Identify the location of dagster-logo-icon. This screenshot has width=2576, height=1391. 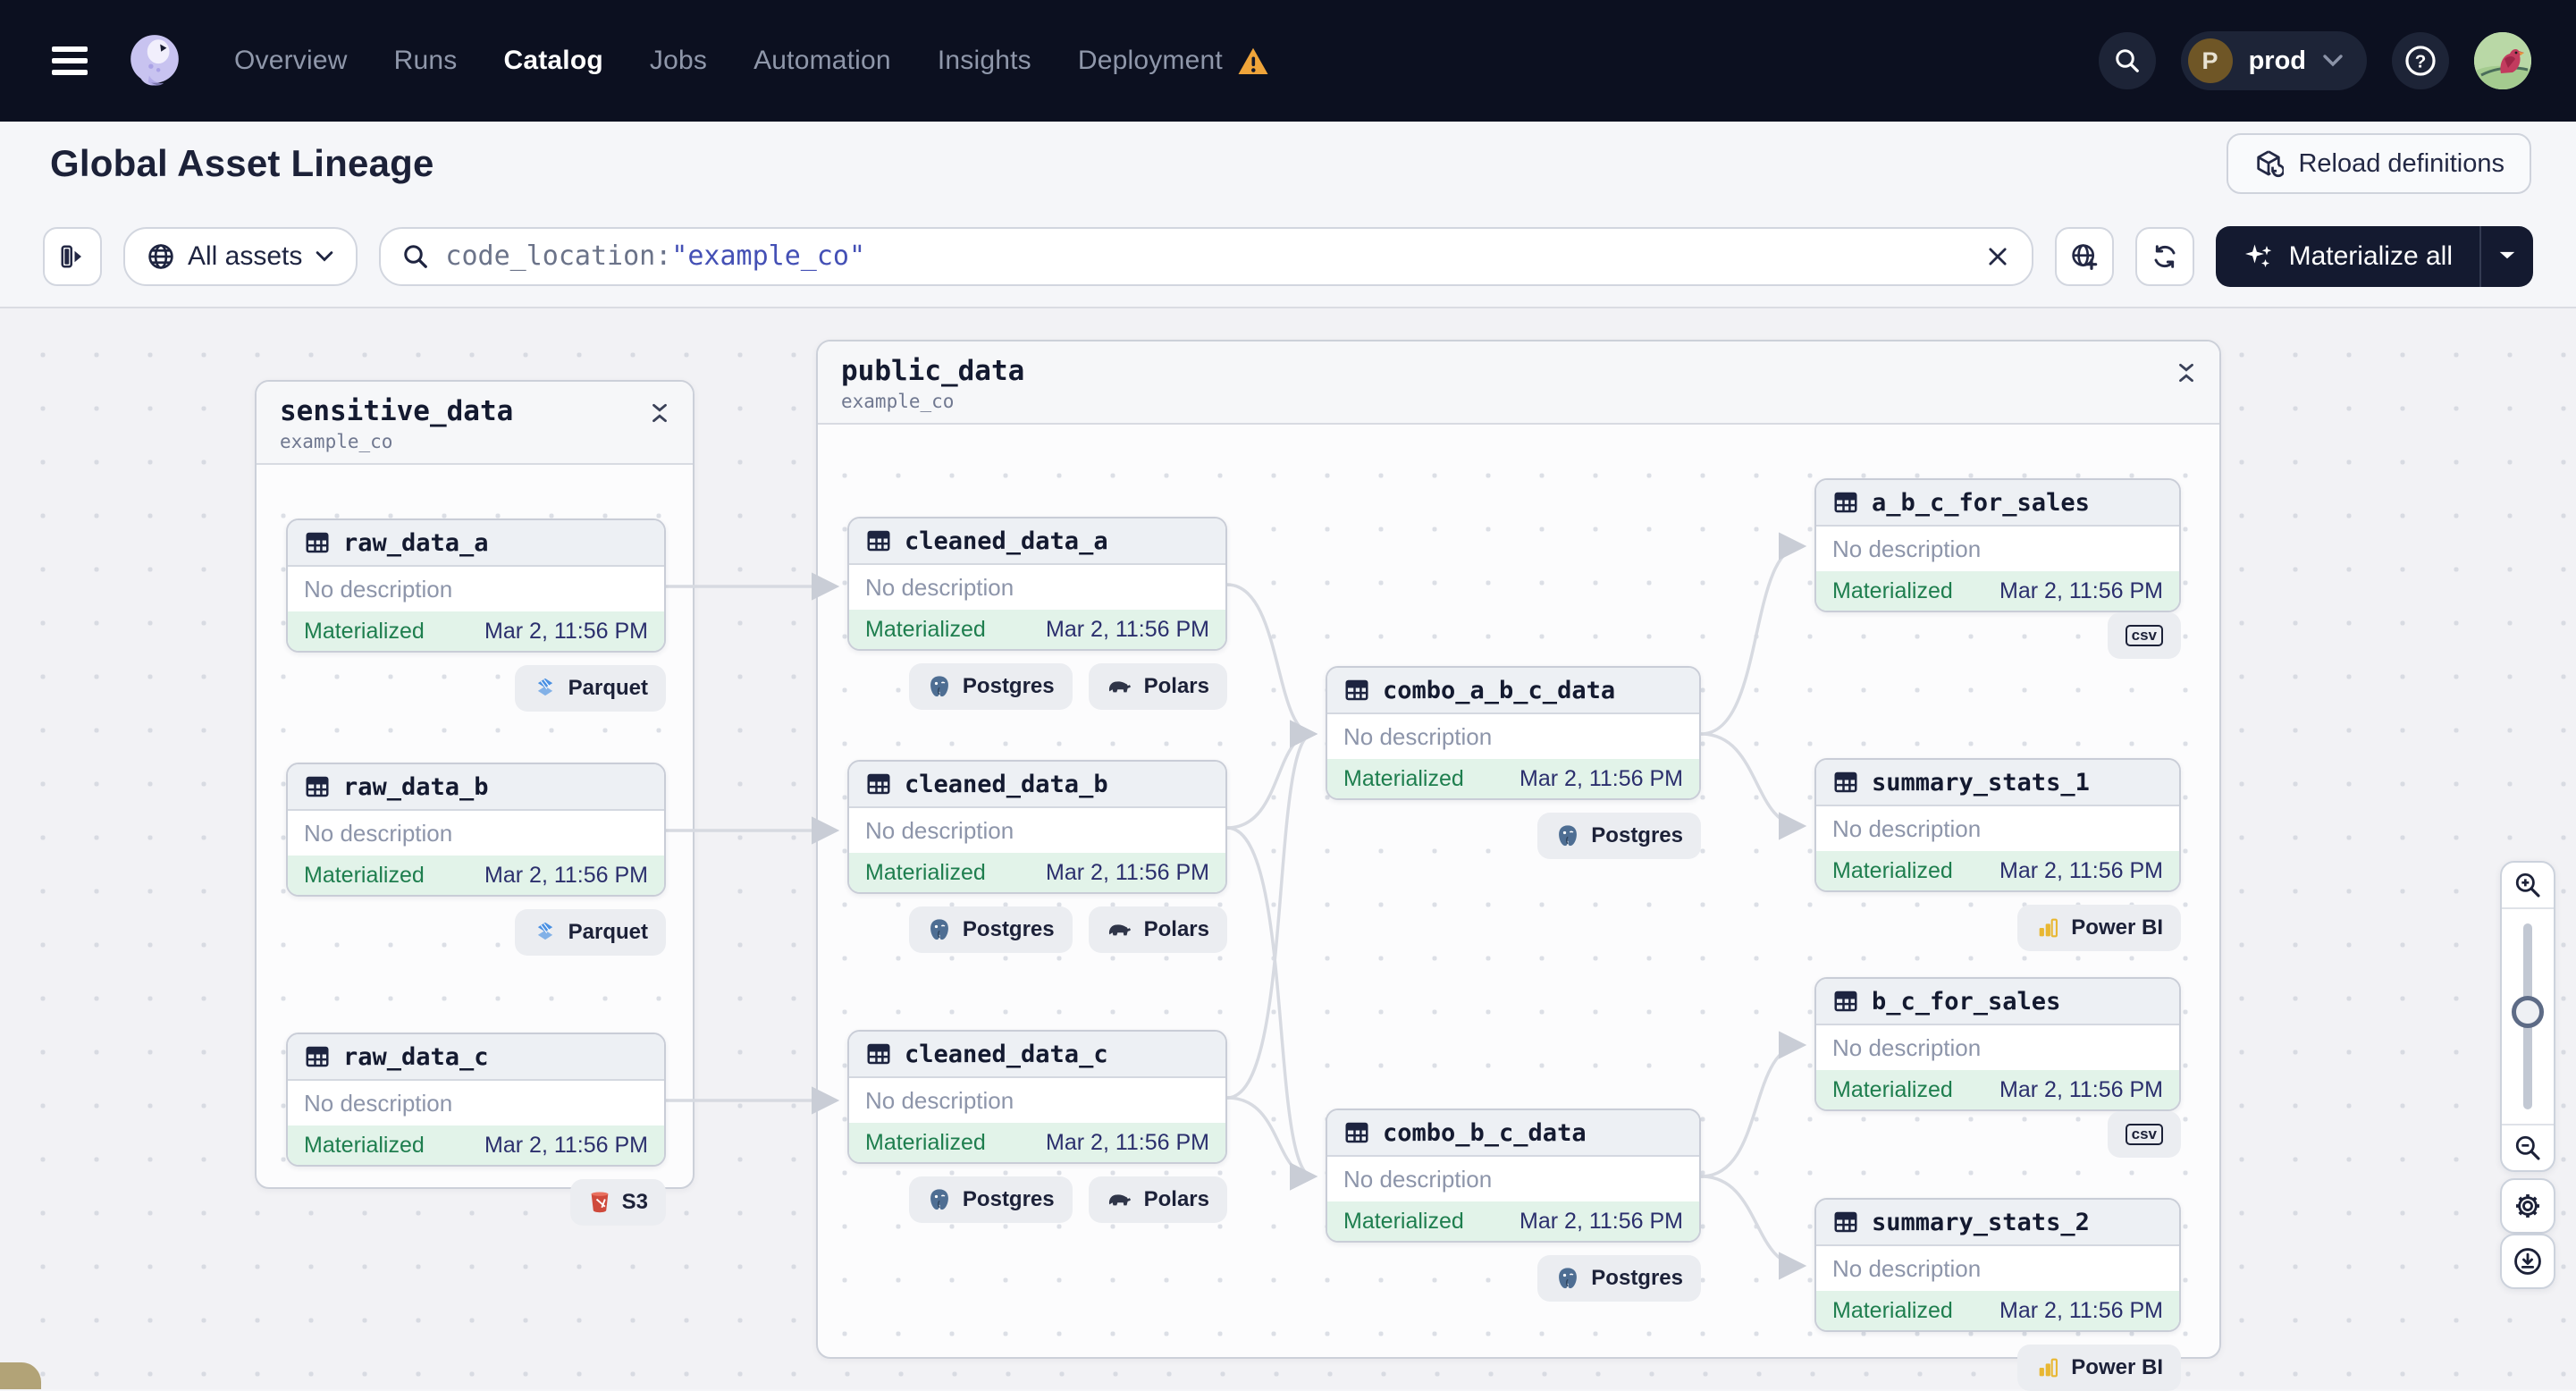
(155, 60).